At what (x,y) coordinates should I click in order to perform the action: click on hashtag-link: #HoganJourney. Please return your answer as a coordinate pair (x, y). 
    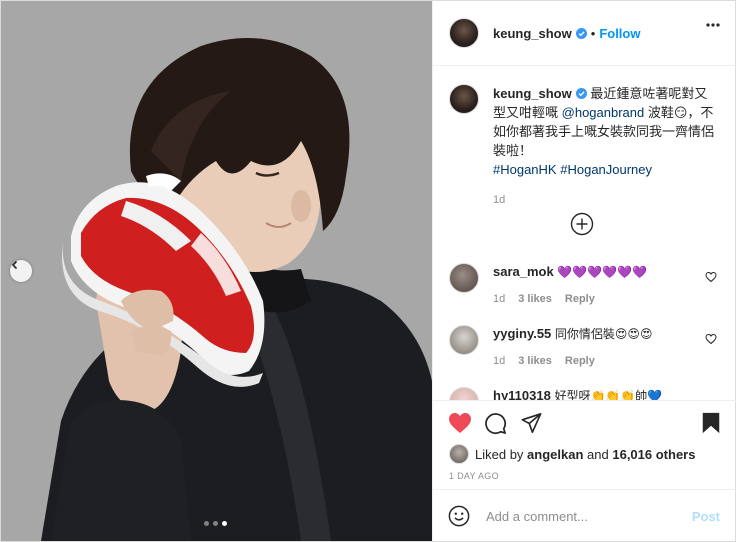
    Looking at the image, I should click on (606, 169).